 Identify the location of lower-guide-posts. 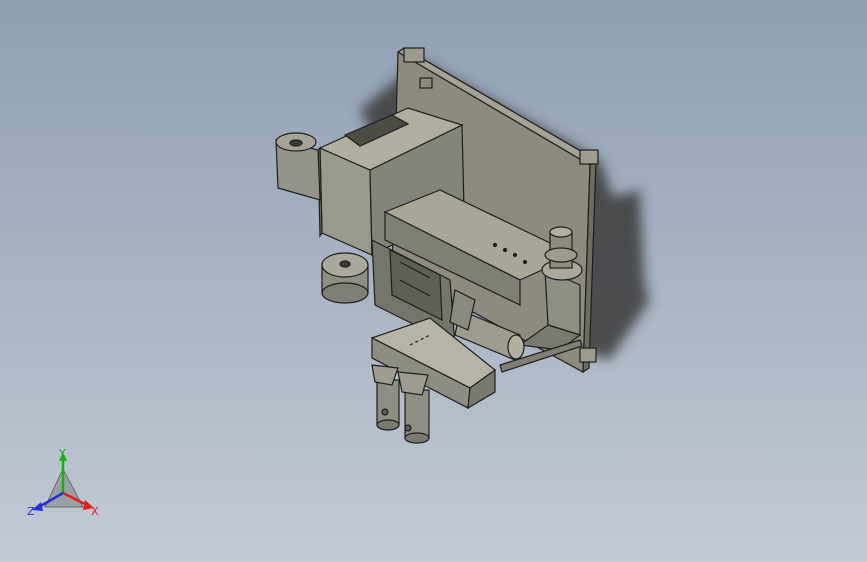
(400, 404).